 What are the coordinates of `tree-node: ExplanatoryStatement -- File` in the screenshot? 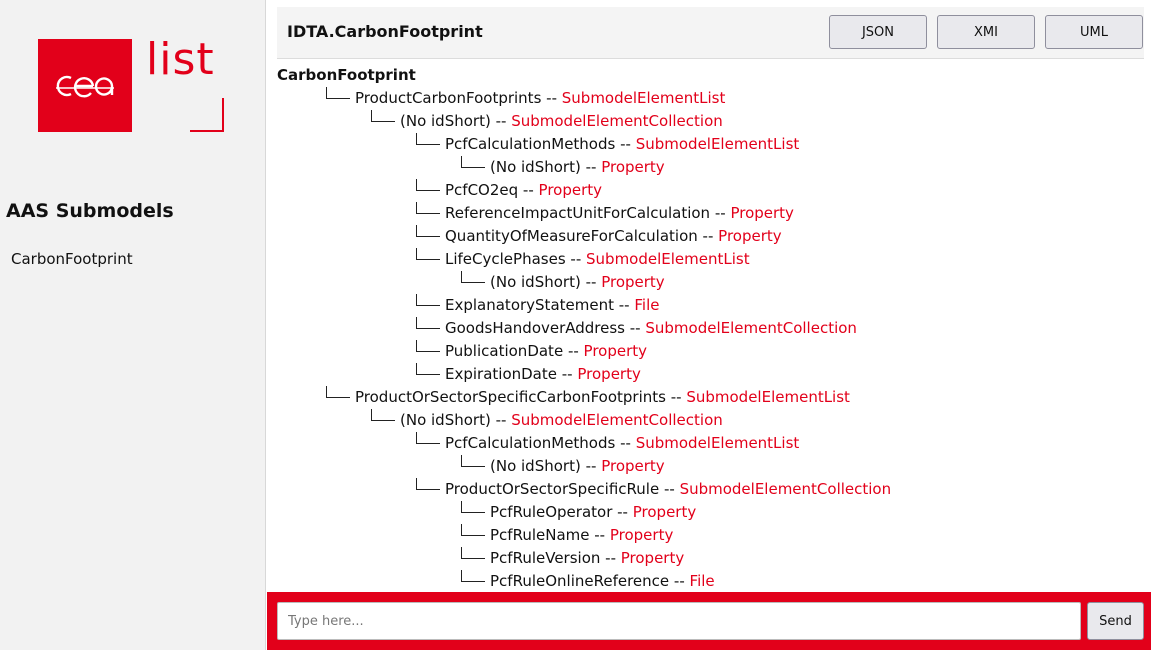 It's located at (707, 305).